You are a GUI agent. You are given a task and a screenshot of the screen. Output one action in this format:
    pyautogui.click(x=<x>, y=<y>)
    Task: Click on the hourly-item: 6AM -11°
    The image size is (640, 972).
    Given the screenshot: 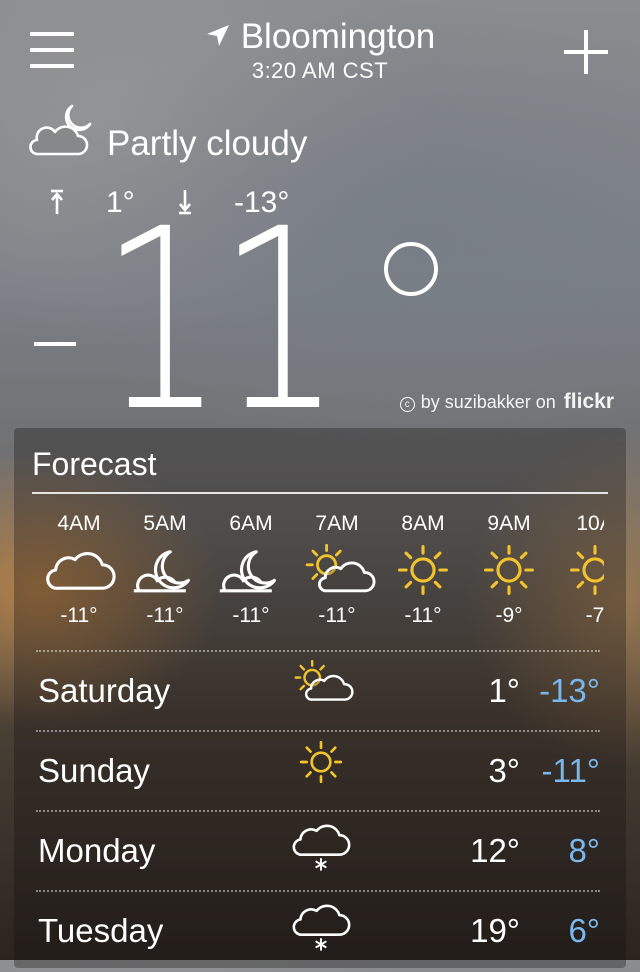 What is the action you would take?
    pyautogui.click(x=251, y=570)
    